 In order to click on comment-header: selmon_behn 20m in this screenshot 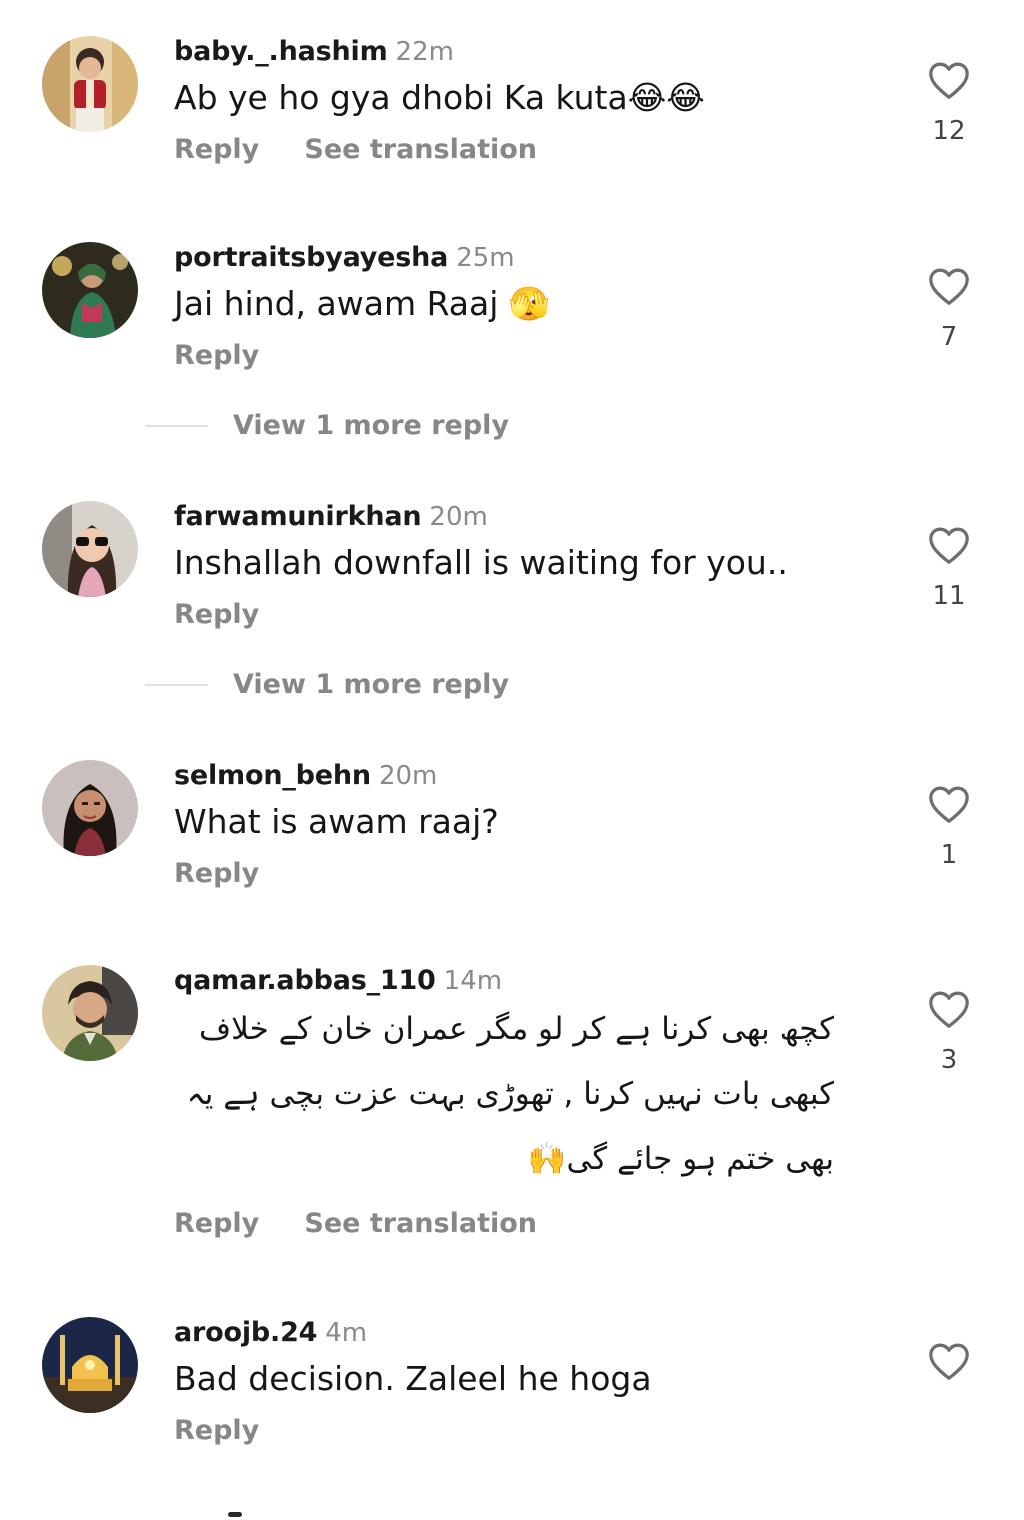, I will do `click(305, 777)`.